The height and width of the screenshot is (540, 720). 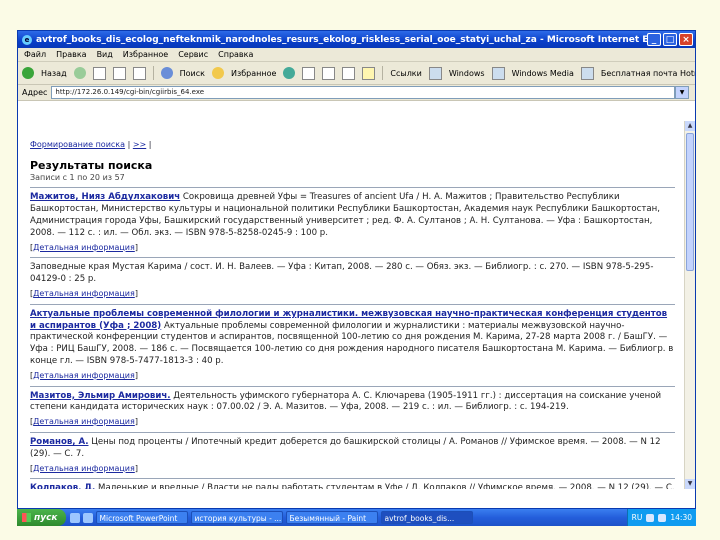 I want to click on back-arrow-icon, so click(x=28, y=73).